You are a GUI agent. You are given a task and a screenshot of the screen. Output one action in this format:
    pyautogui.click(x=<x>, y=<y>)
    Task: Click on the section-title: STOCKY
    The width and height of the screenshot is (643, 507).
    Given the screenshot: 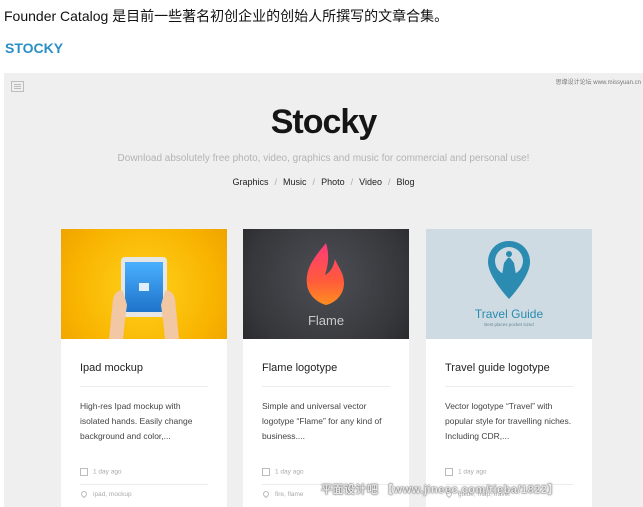 What is the action you would take?
    pyautogui.click(x=34, y=48)
    